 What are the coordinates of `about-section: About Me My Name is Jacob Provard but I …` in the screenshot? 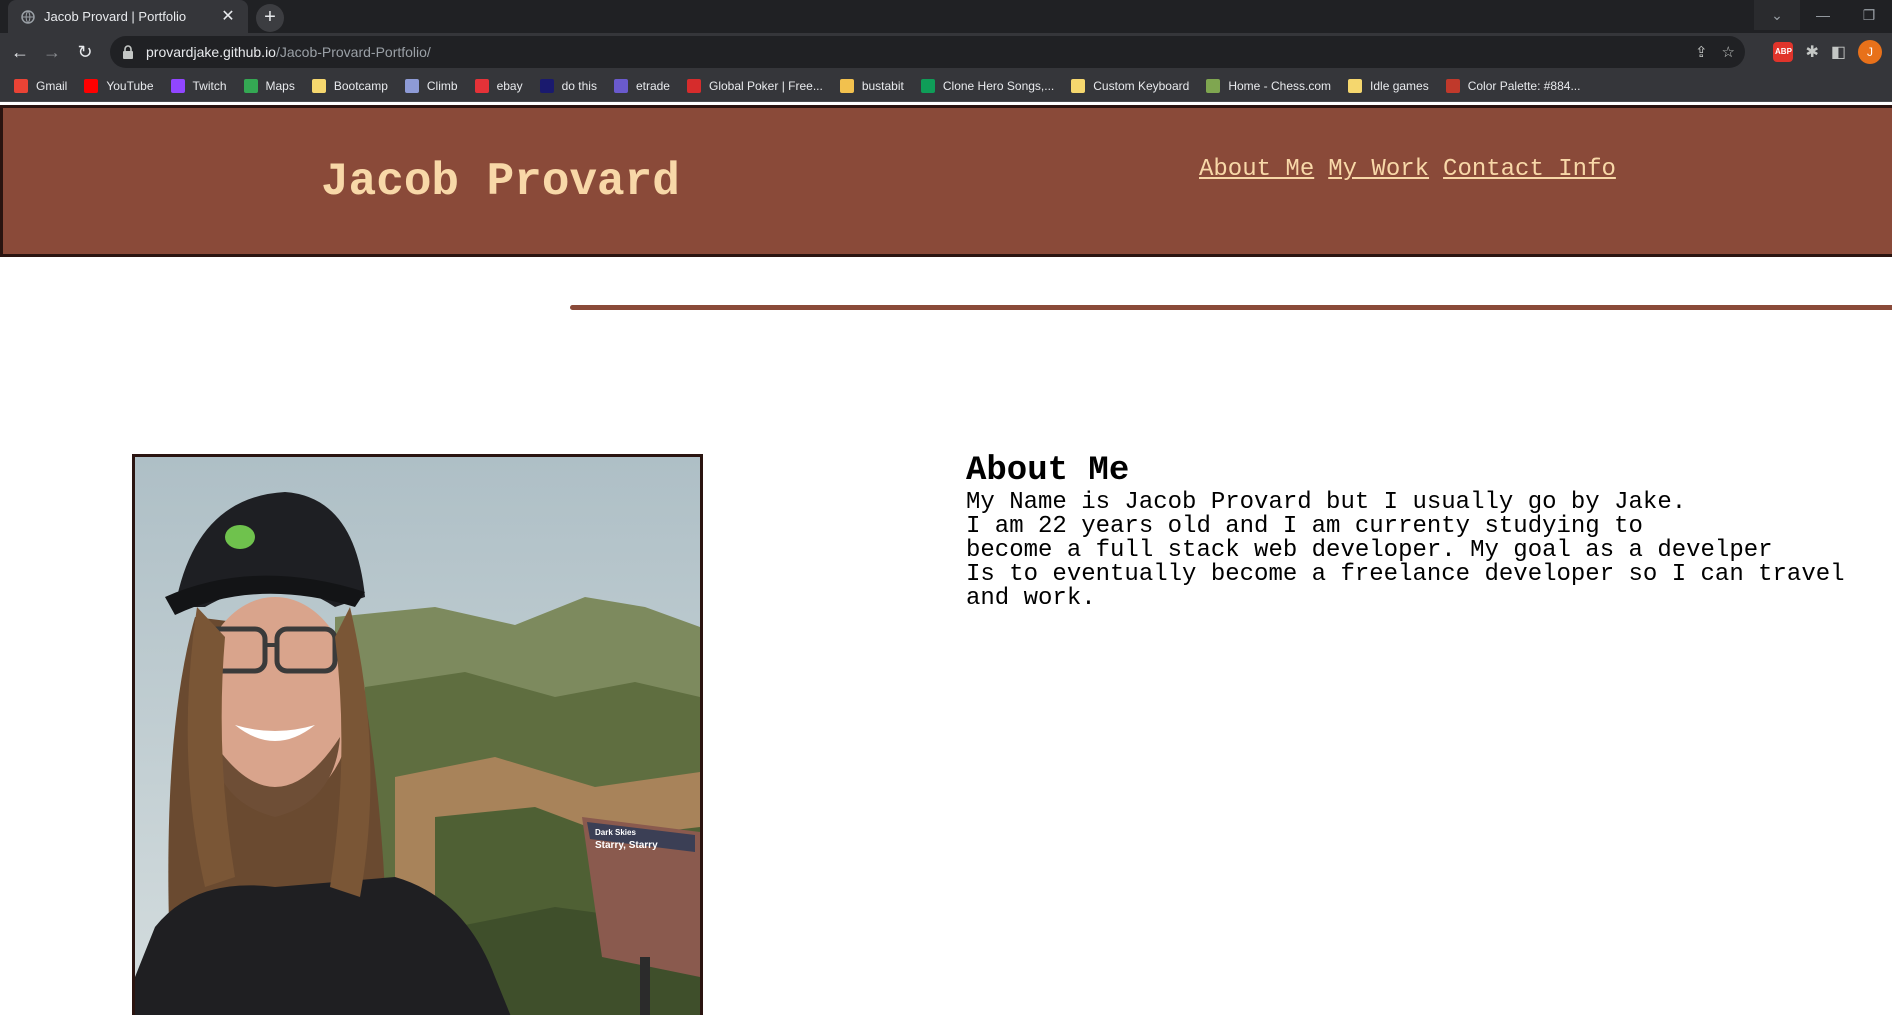 It's located at (1416, 531).